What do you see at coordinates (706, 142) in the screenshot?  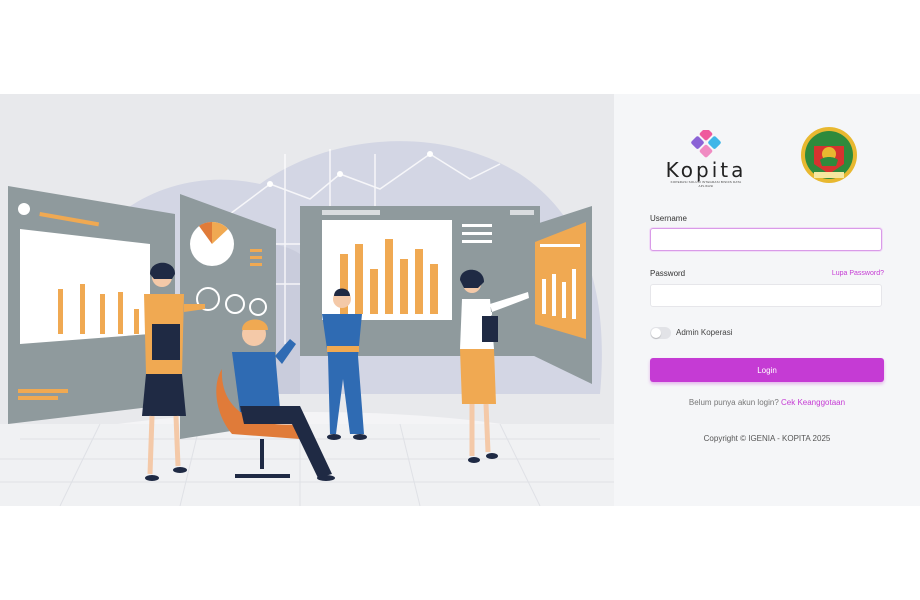 I see `kopita-mark-icon` at bounding box center [706, 142].